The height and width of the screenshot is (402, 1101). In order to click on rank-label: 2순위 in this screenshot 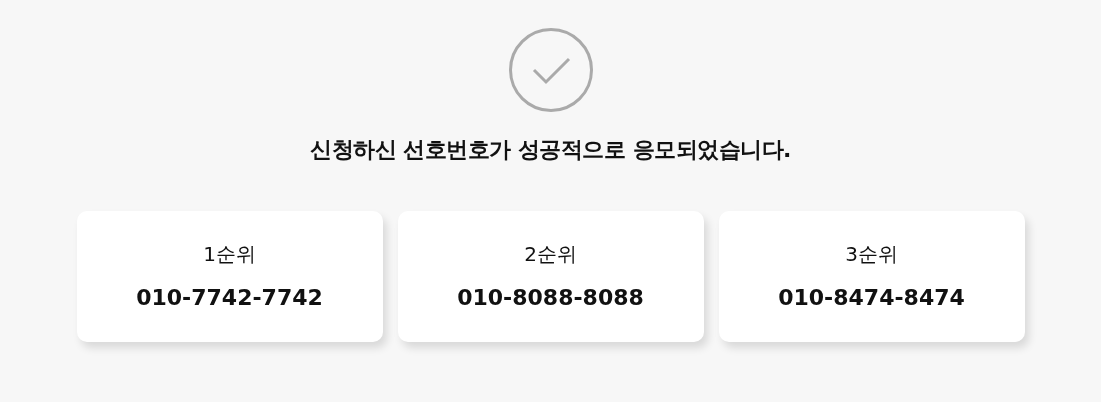, I will do `click(550, 254)`.